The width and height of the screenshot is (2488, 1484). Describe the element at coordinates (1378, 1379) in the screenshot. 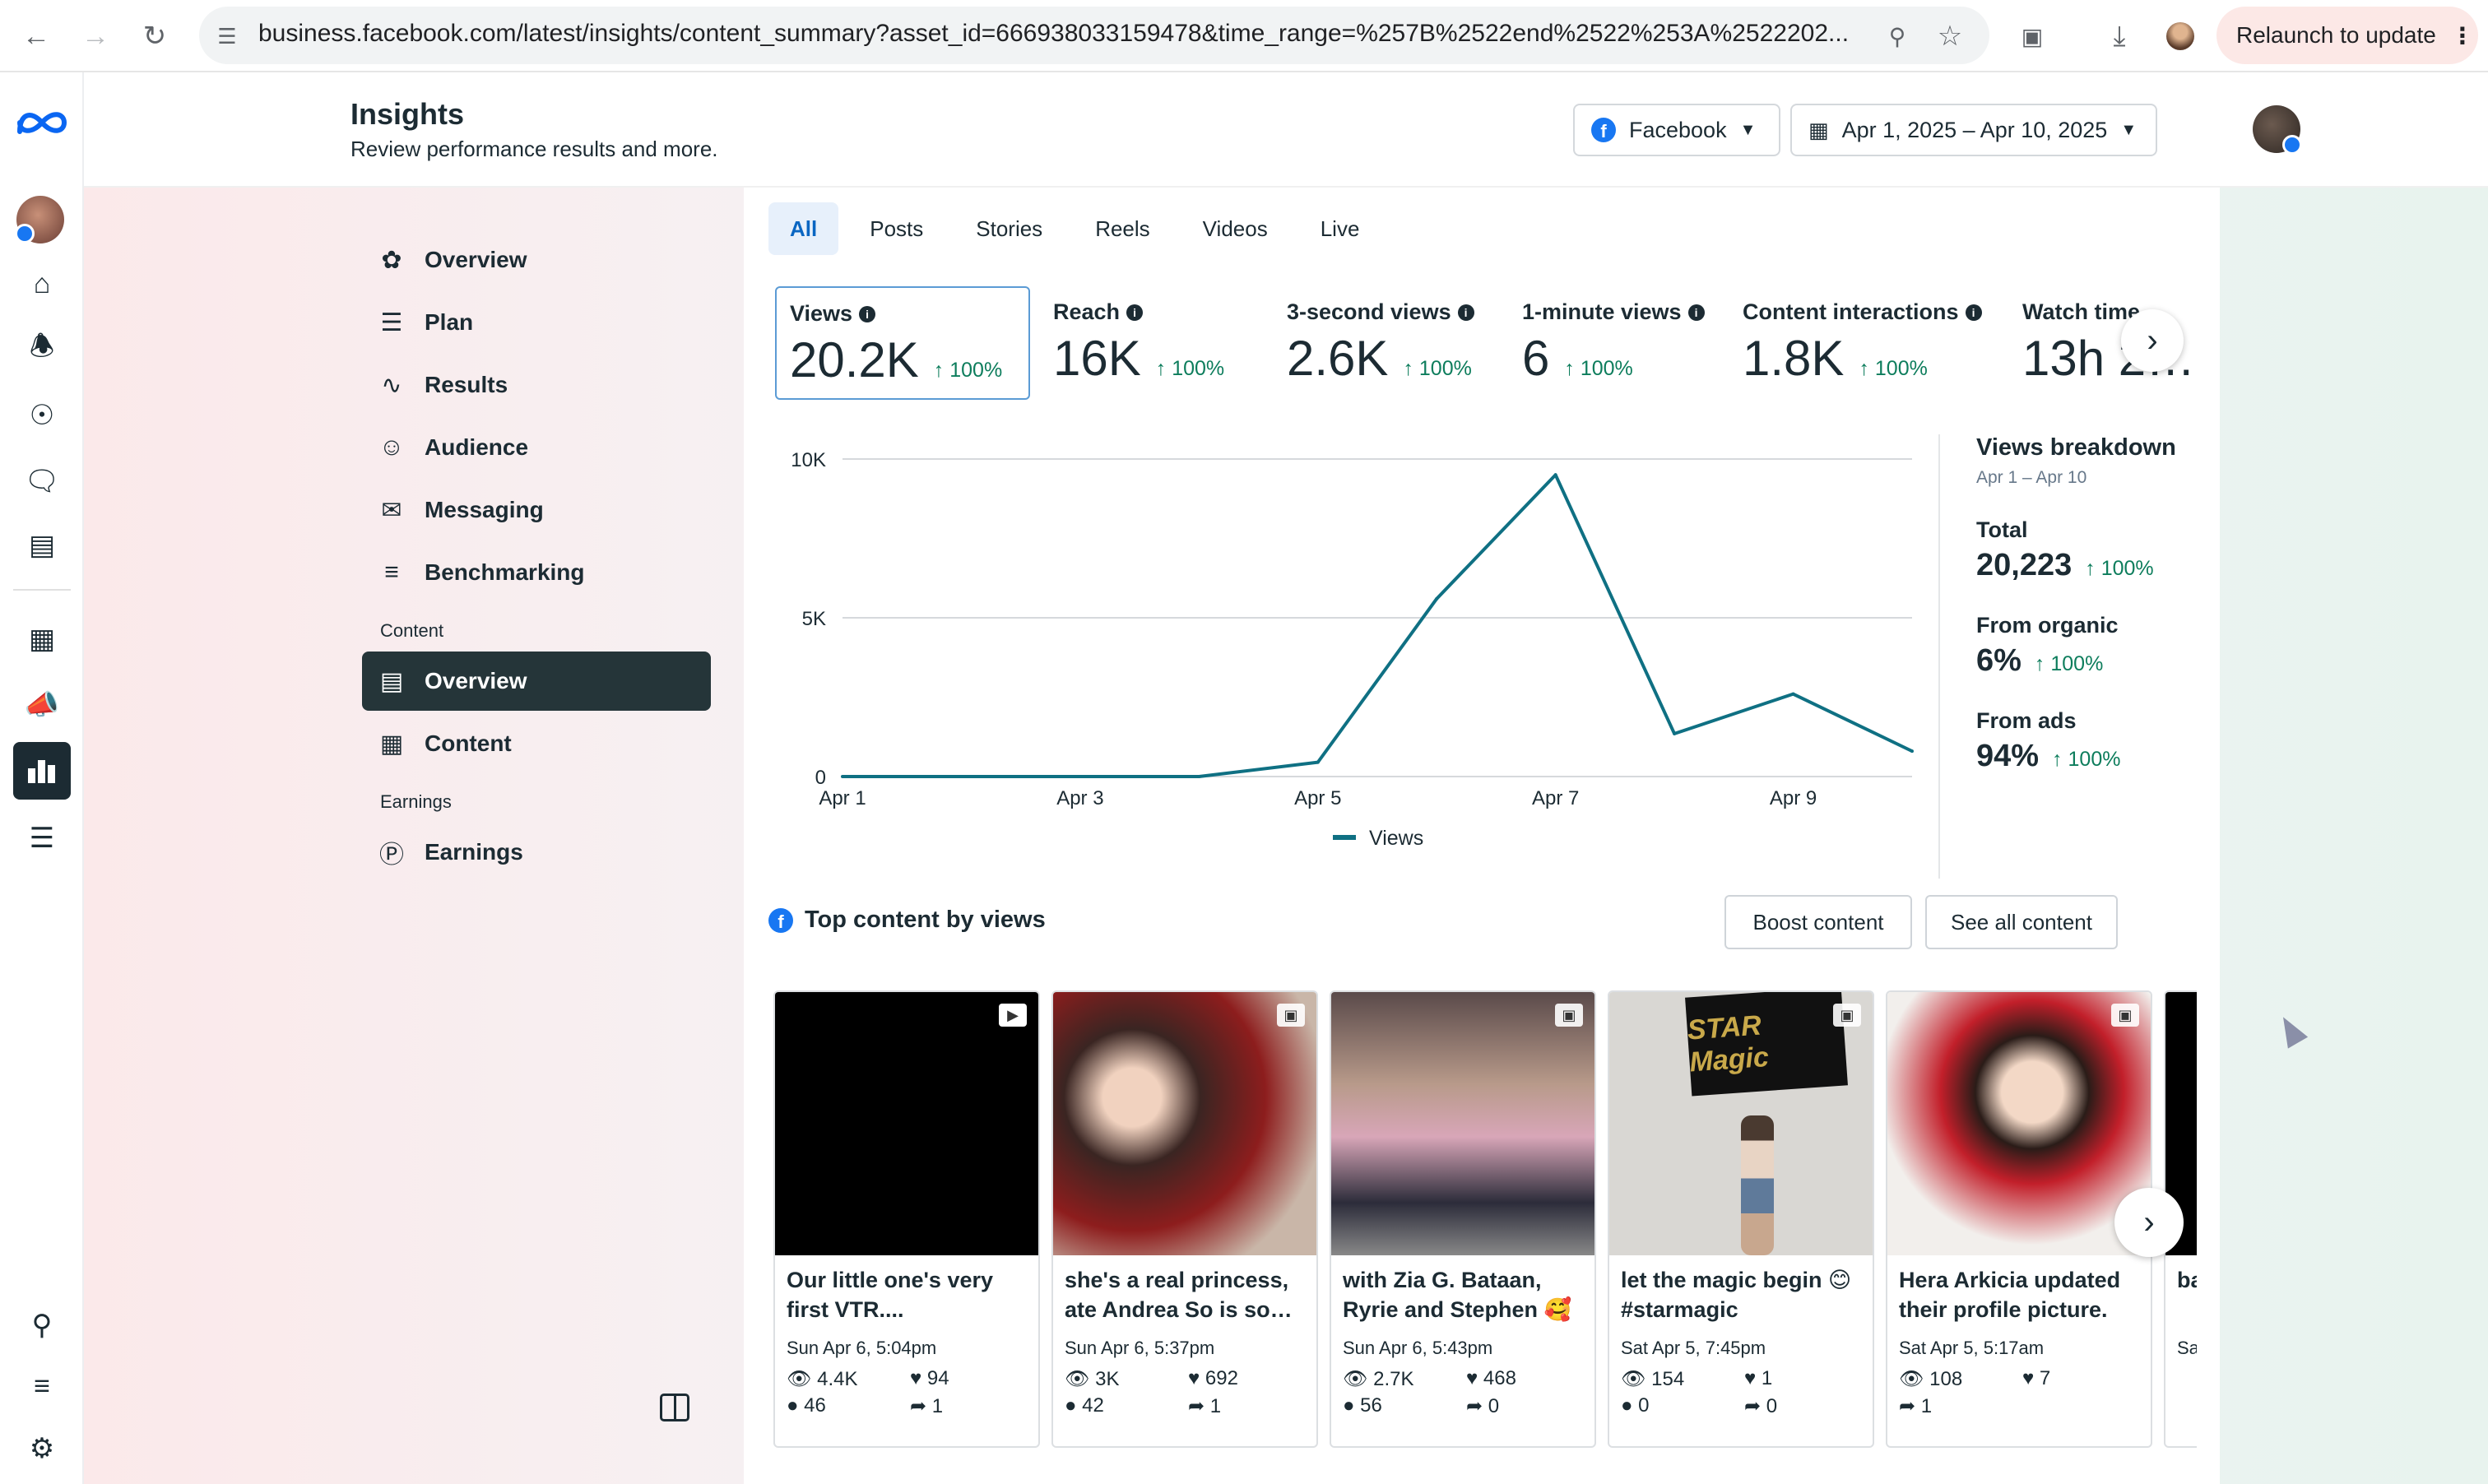

I see `views-stat: 👁 2.7K` at that location.